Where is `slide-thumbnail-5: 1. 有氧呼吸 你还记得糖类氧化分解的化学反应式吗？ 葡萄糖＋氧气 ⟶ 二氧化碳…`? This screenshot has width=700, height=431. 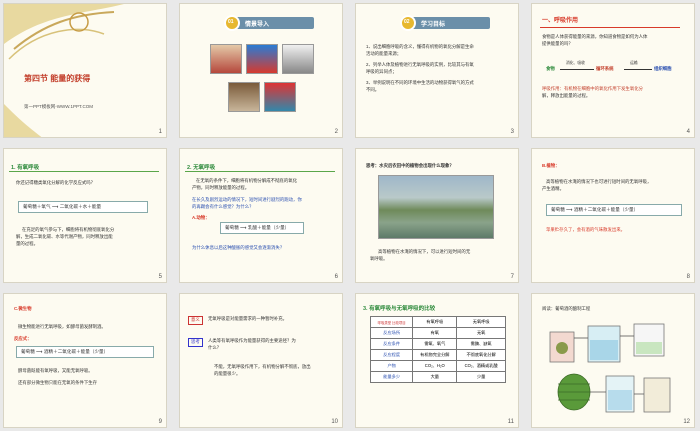 slide-thumbnail-5: 1. 有氧呼吸 你还记得糖类氧化分解的化学反应式吗？ 葡萄糖＋氧气 ⟶ 二氧化碳… is located at coordinates (85, 215).